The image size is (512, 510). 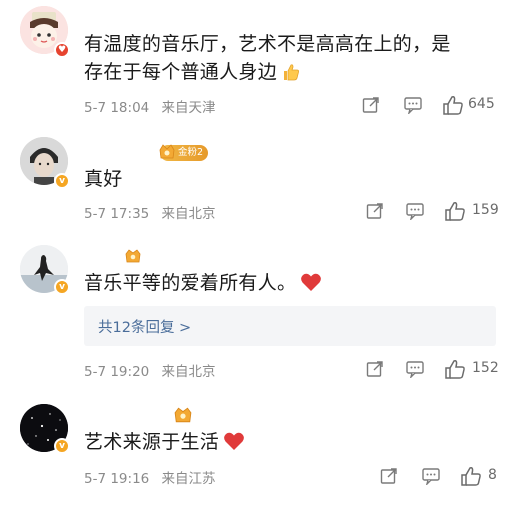 I want to click on comment-text-content: 音乐平等的爱着所有人。, so click(x=190, y=283).